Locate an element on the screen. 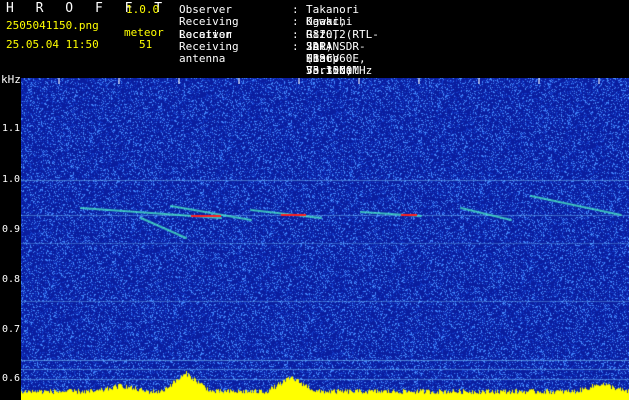  freq-label: 1.1 is located at coordinates (11, 128).